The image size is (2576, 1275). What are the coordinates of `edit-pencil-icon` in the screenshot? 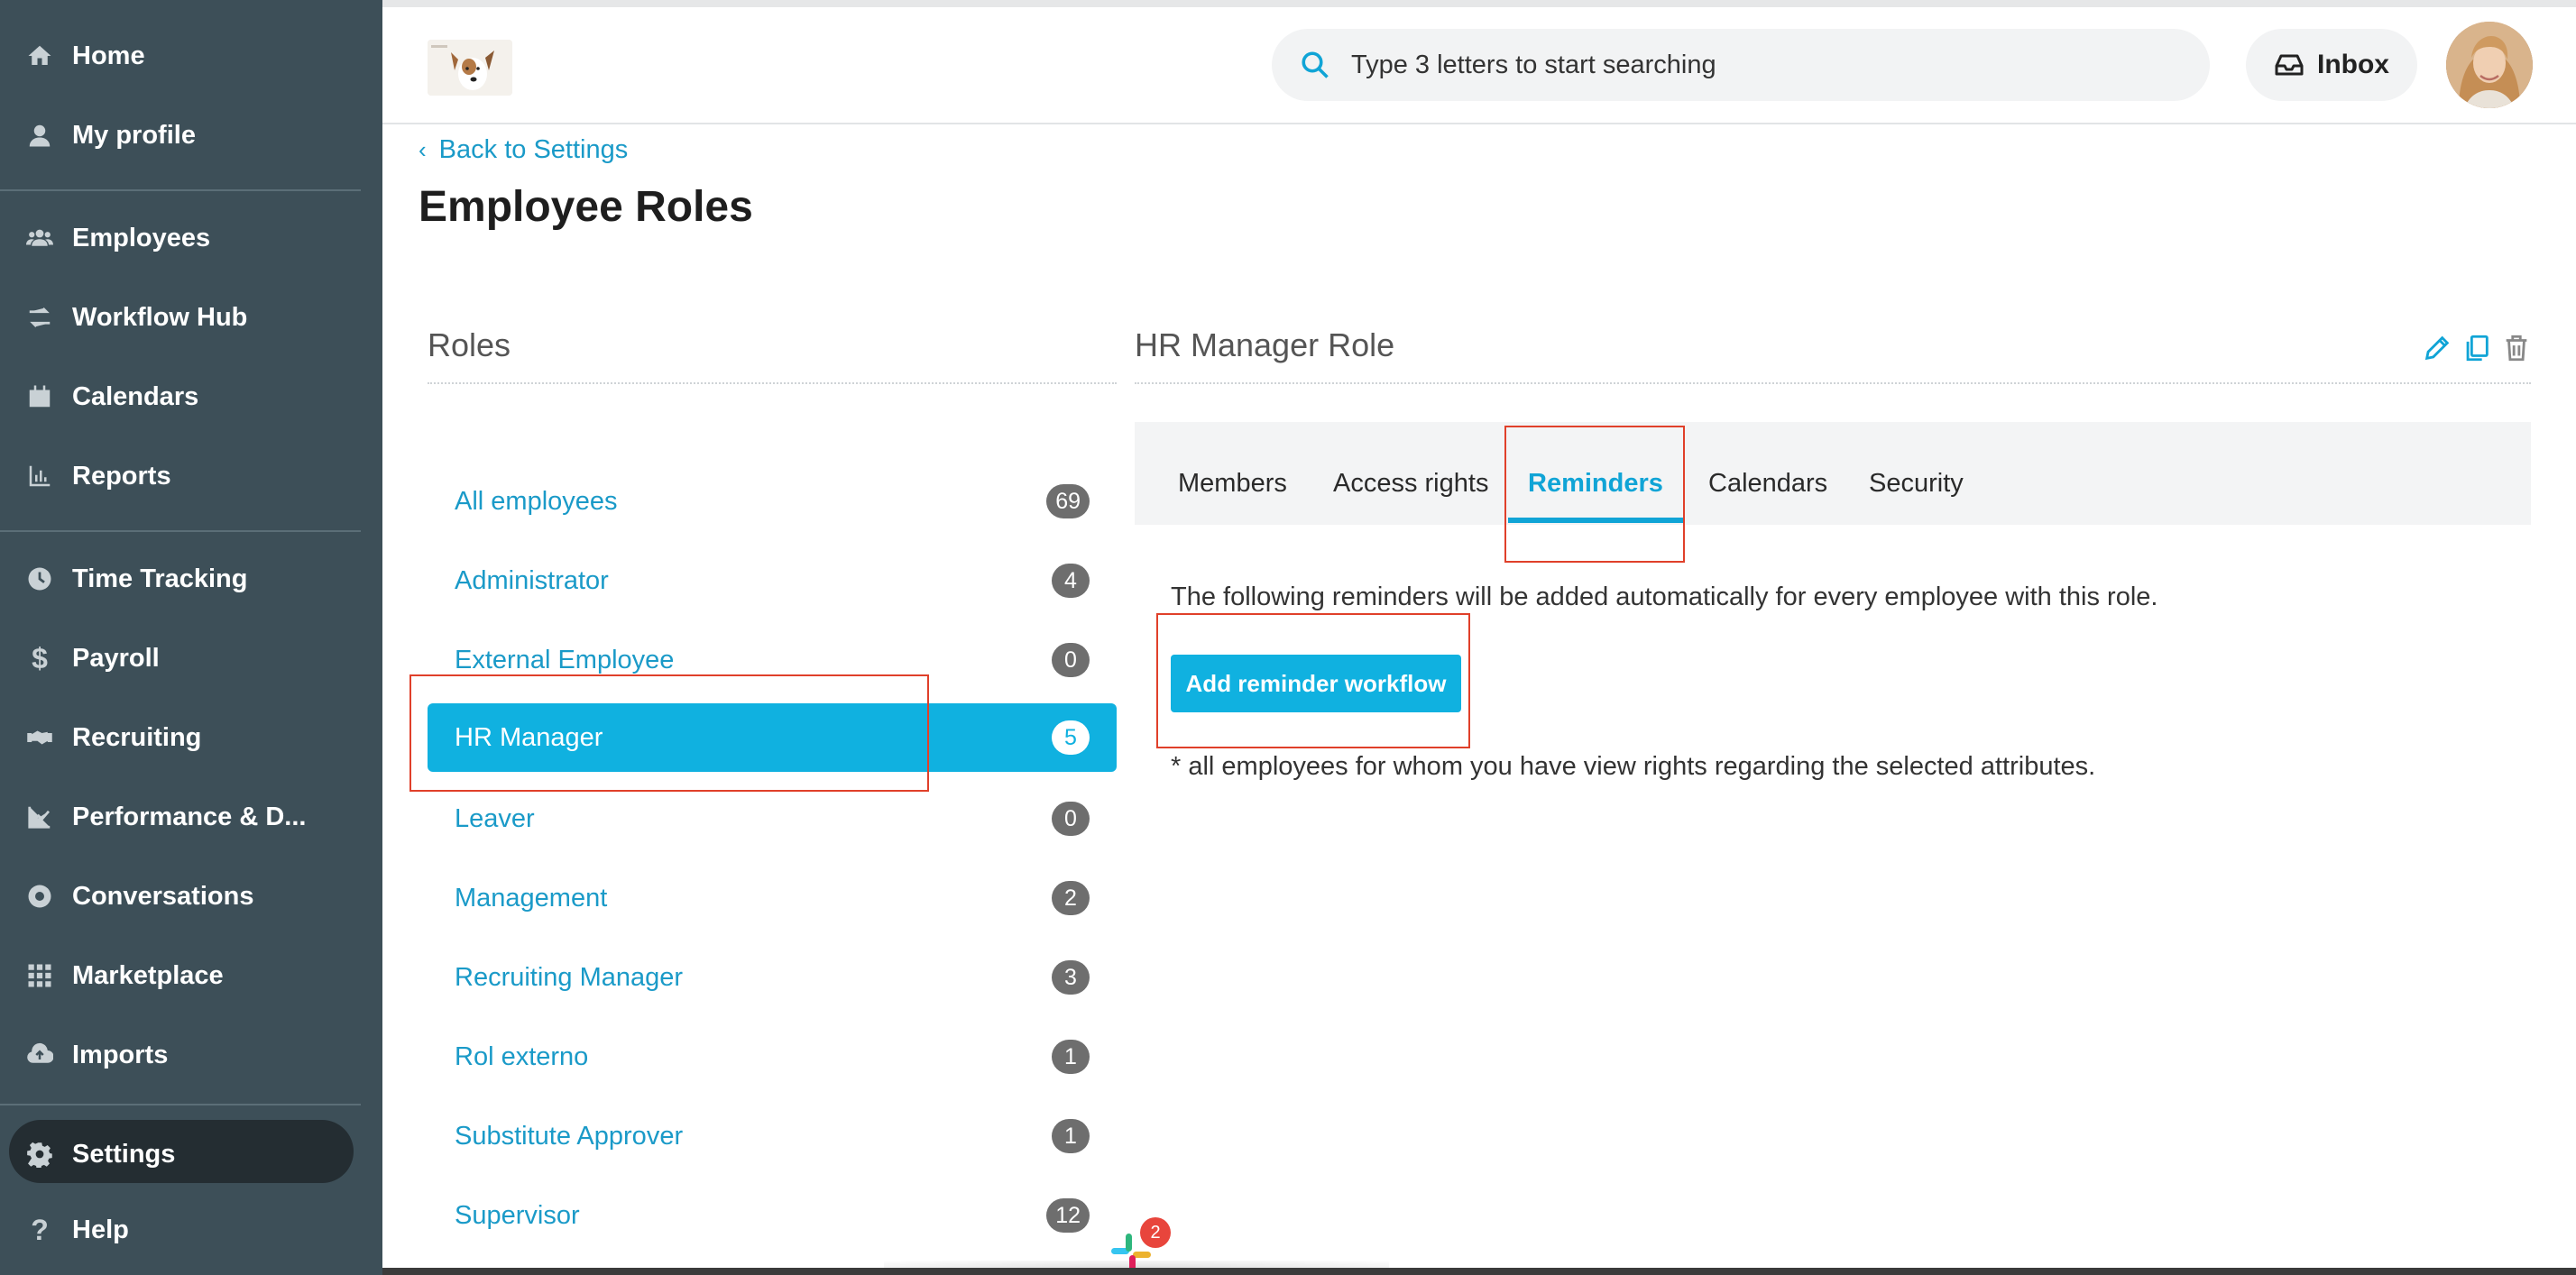 It's located at (2437, 348).